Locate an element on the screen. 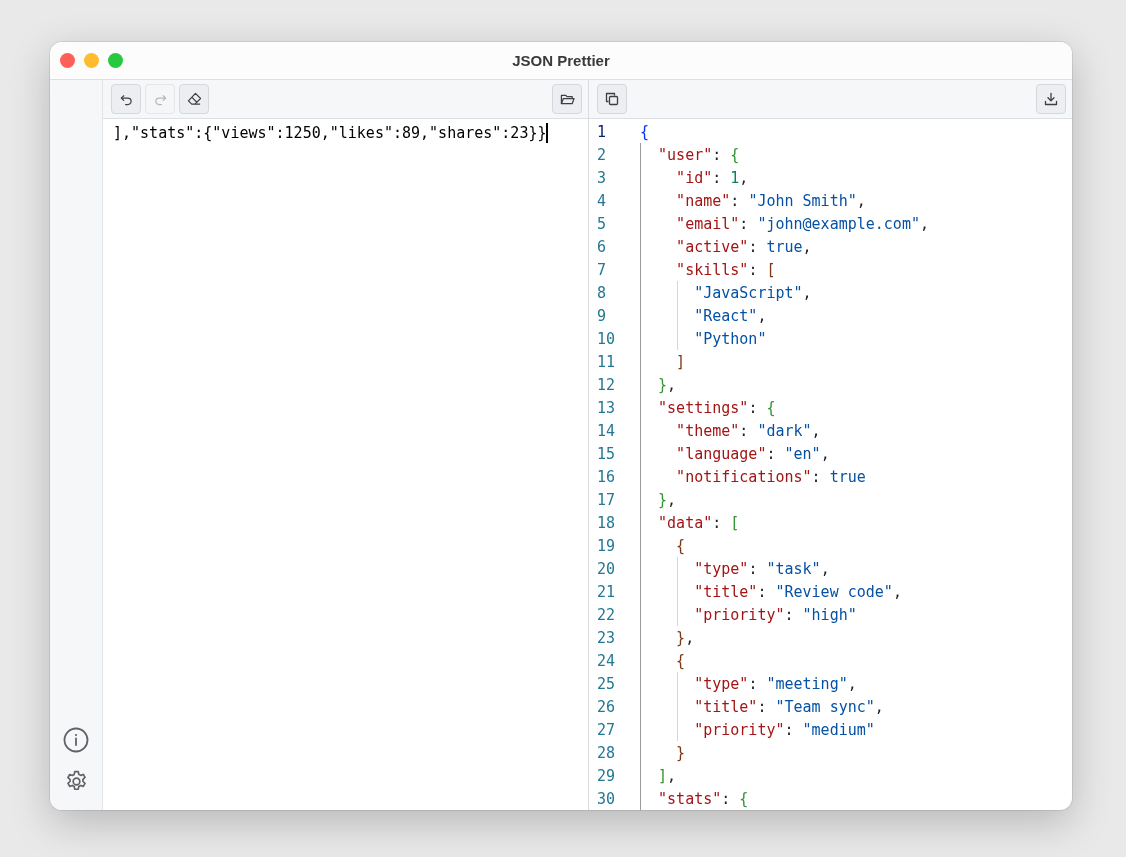 This screenshot has width=1126, height=857. code-line: "active": true, is located at coordinates (743, 246).